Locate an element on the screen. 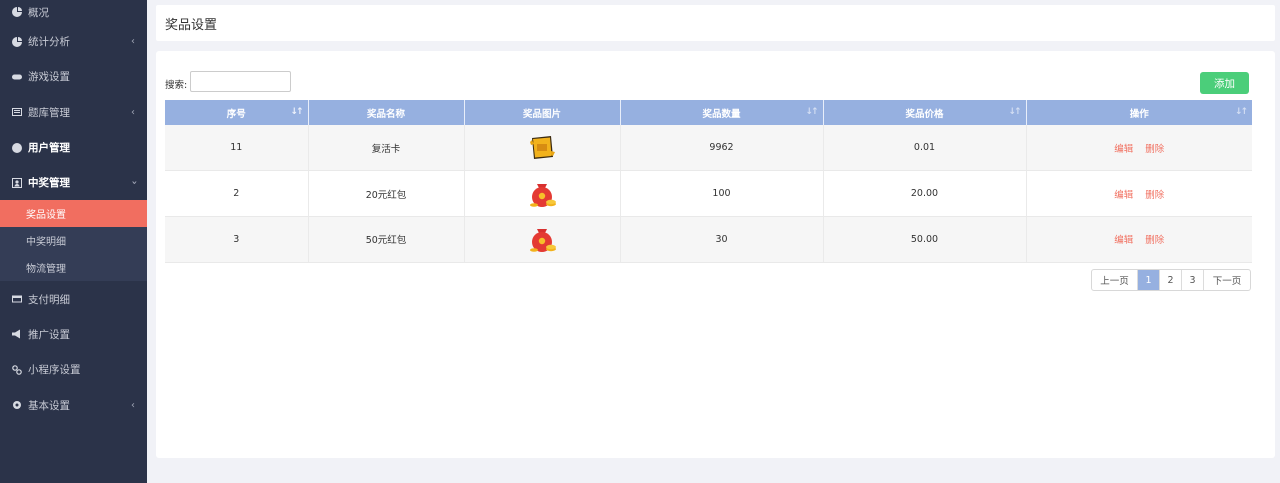  page-button-1: 1 is located at coordinates (1149, 280).